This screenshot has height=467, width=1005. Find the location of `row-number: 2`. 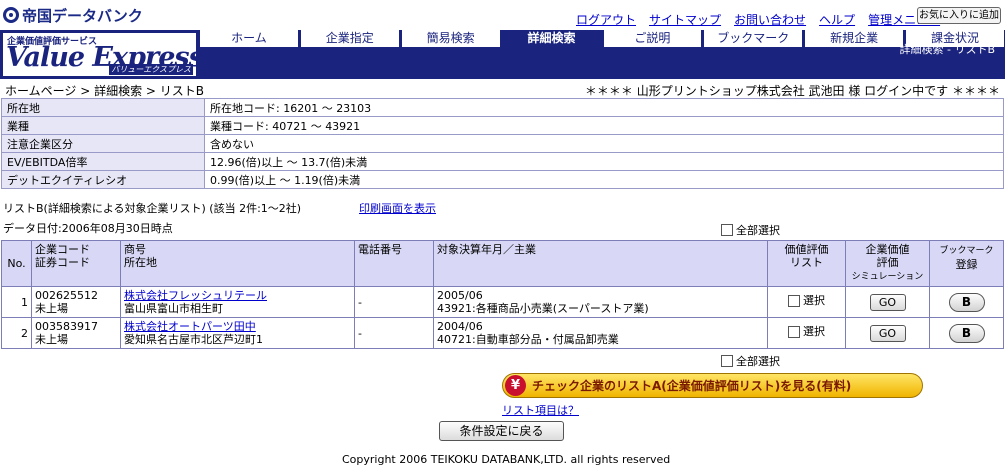

row-number: 2 is located at coordinates (16, 333).